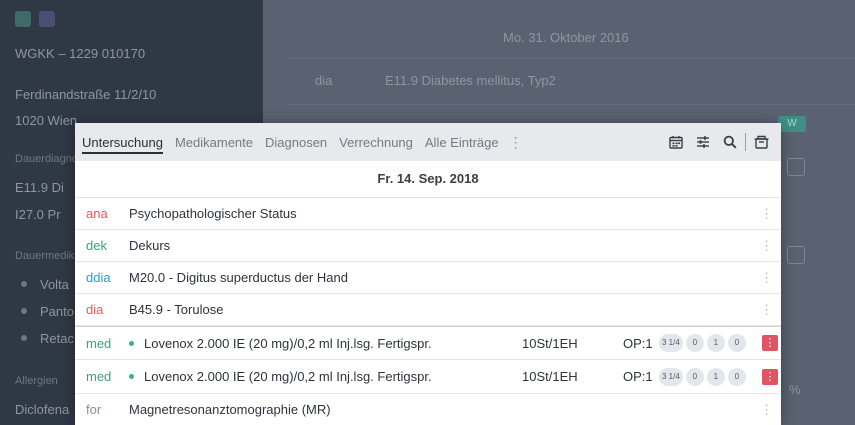 This screenshot has height=425, width=855. Describe the element at coordinates (428, 246) in the screenshot. I see `journal-entry-dek: dek Dekurs ⋮` at that location.